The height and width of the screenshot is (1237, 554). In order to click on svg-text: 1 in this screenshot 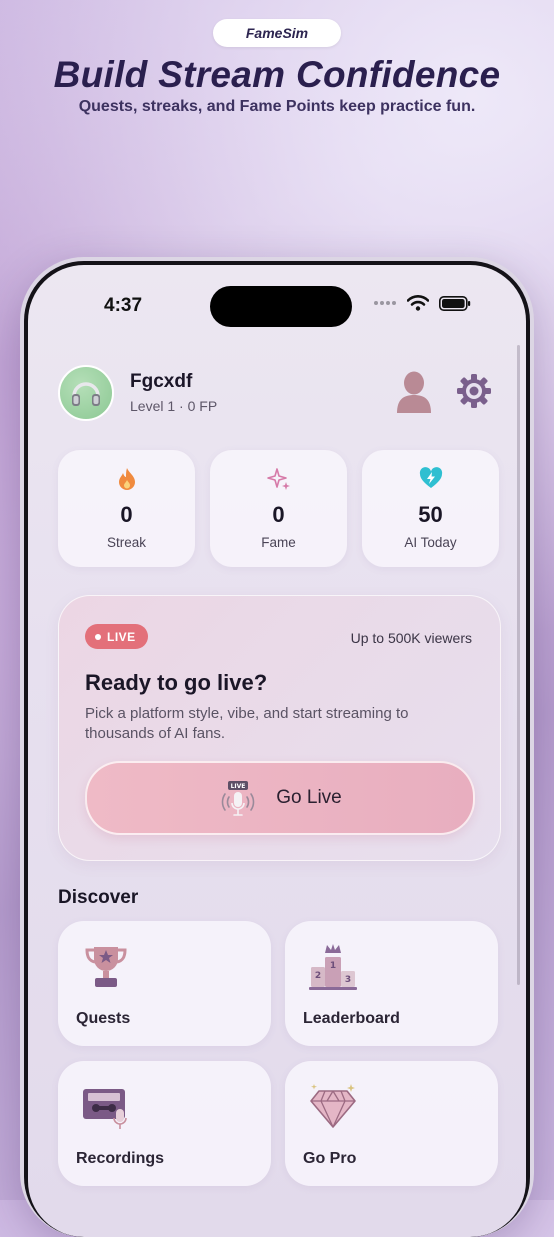, I will do `click(333, 966)`.